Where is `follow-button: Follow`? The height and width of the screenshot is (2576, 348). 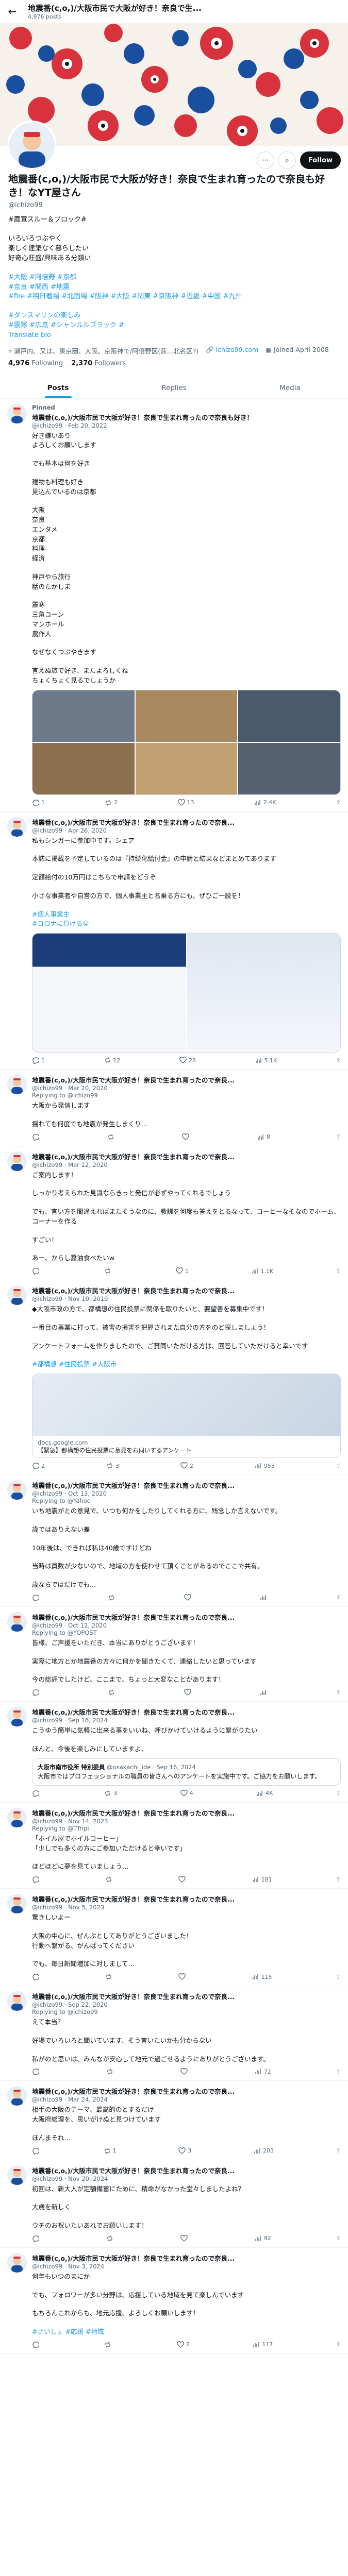
follow-button: Follow is located at coordinates (320, 160).